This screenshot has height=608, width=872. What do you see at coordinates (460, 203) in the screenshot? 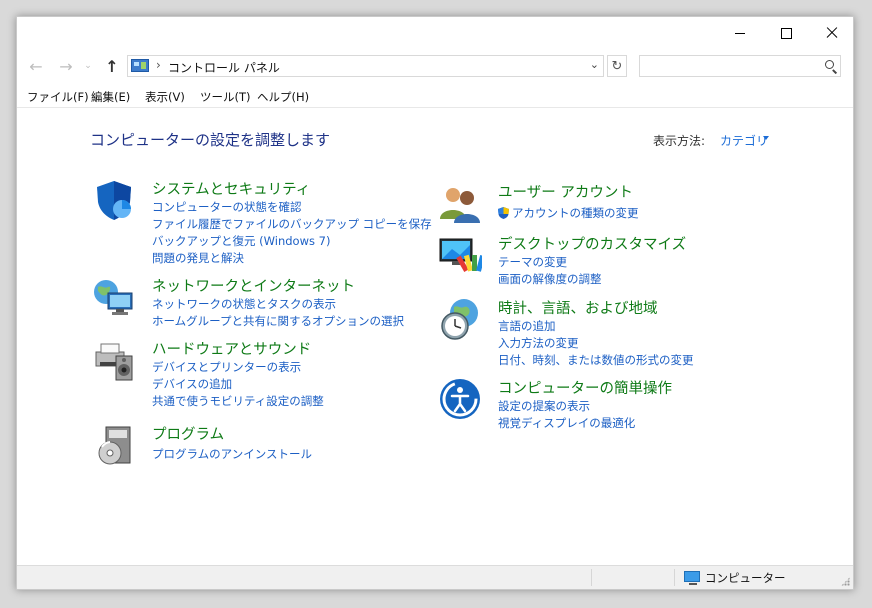
I see `users-icon` at bounding box center [460, 203].